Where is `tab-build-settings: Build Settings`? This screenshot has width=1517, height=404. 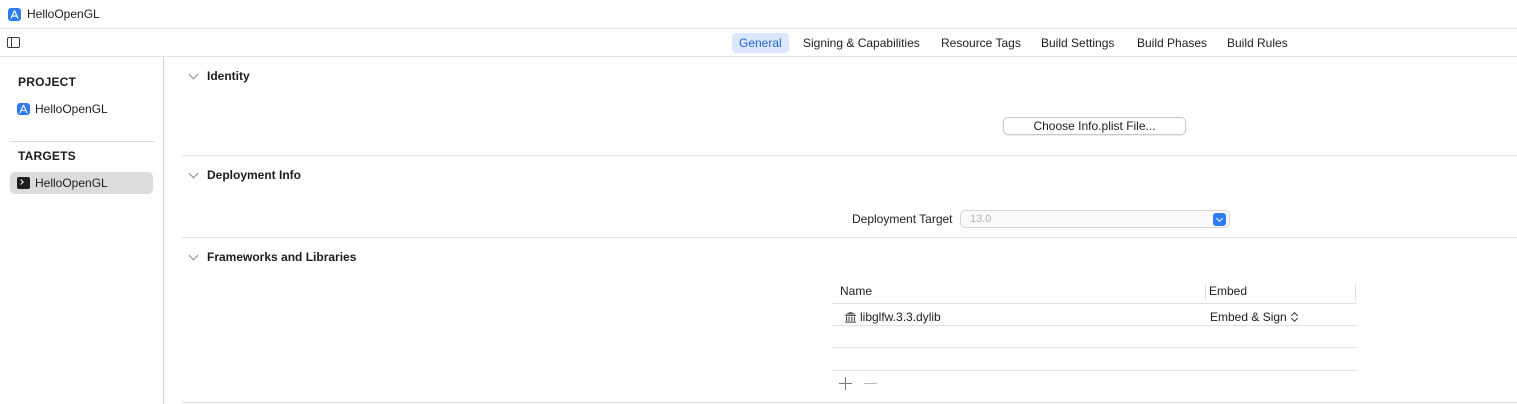
tab-build-settings: Build Settings is located at coordinates (1077, 43).